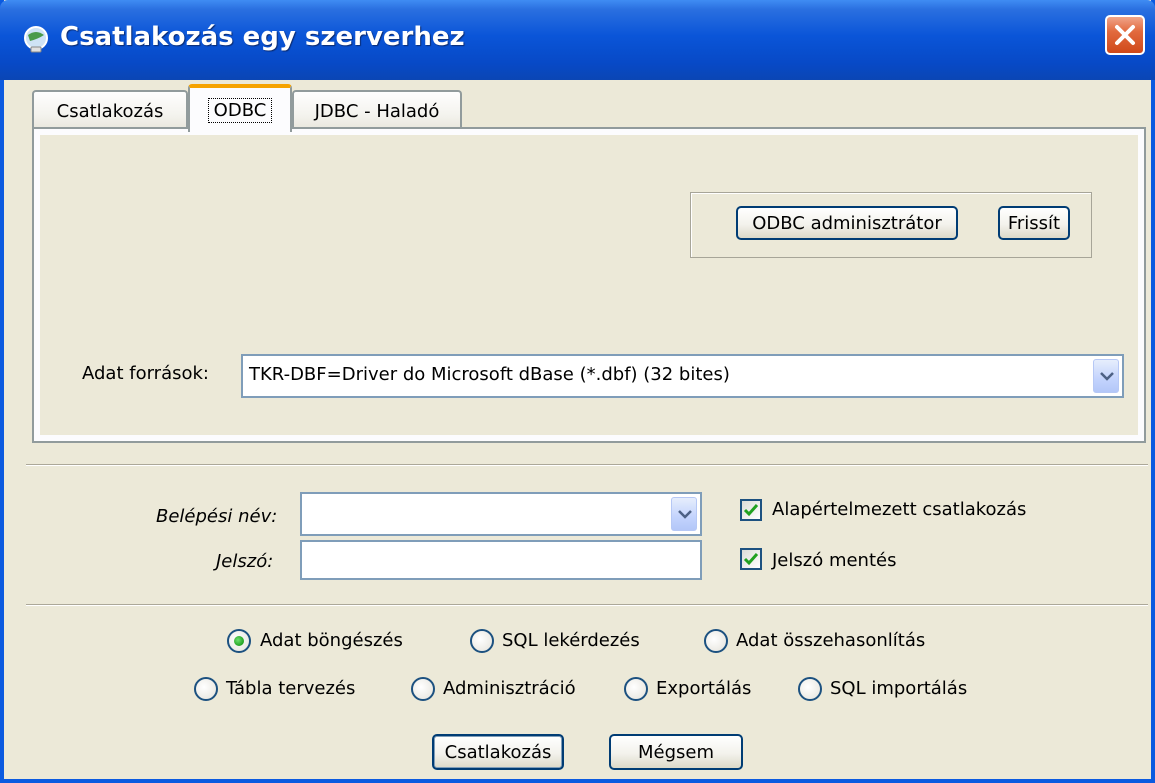 The height and width of the screenshot is (783, 1155). Describe the element at coordinates (245, 561) in the screenshot. I see `password-label: Jelszó:` at that location.